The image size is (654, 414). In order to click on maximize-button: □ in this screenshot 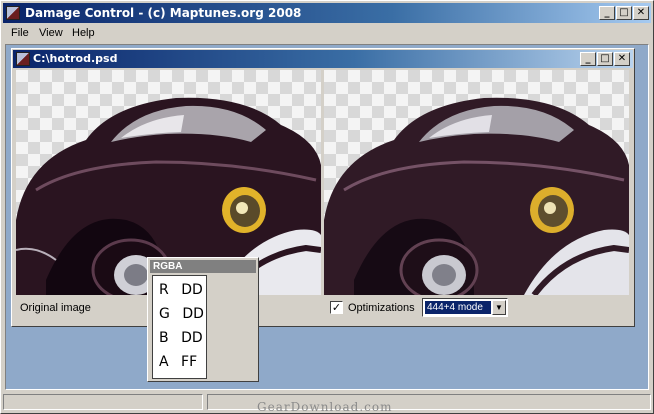, I will do `click(624, 13)`.